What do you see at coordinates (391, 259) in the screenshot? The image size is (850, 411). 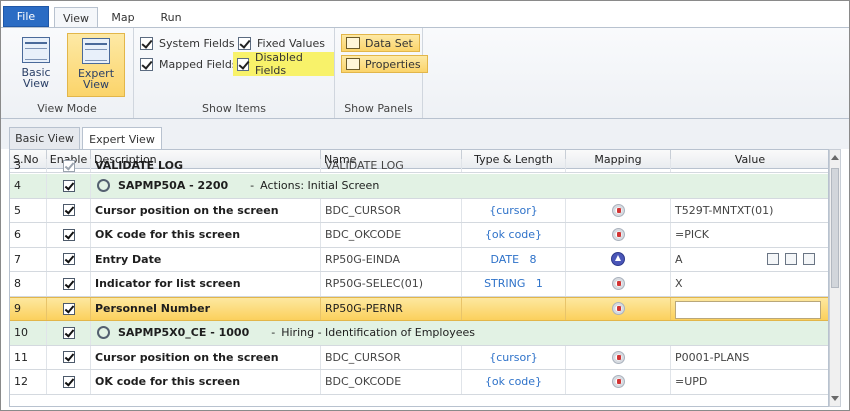 I see `row-name: RP50G-EINDA` at bounding box center [391, 259].